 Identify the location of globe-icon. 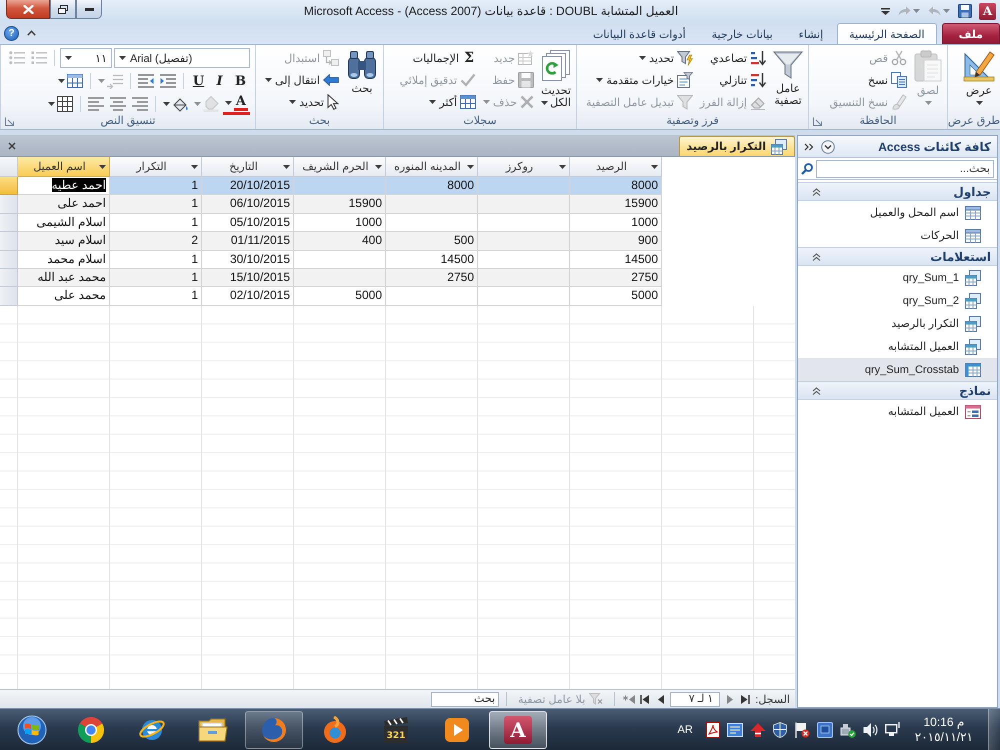
(274, 730).